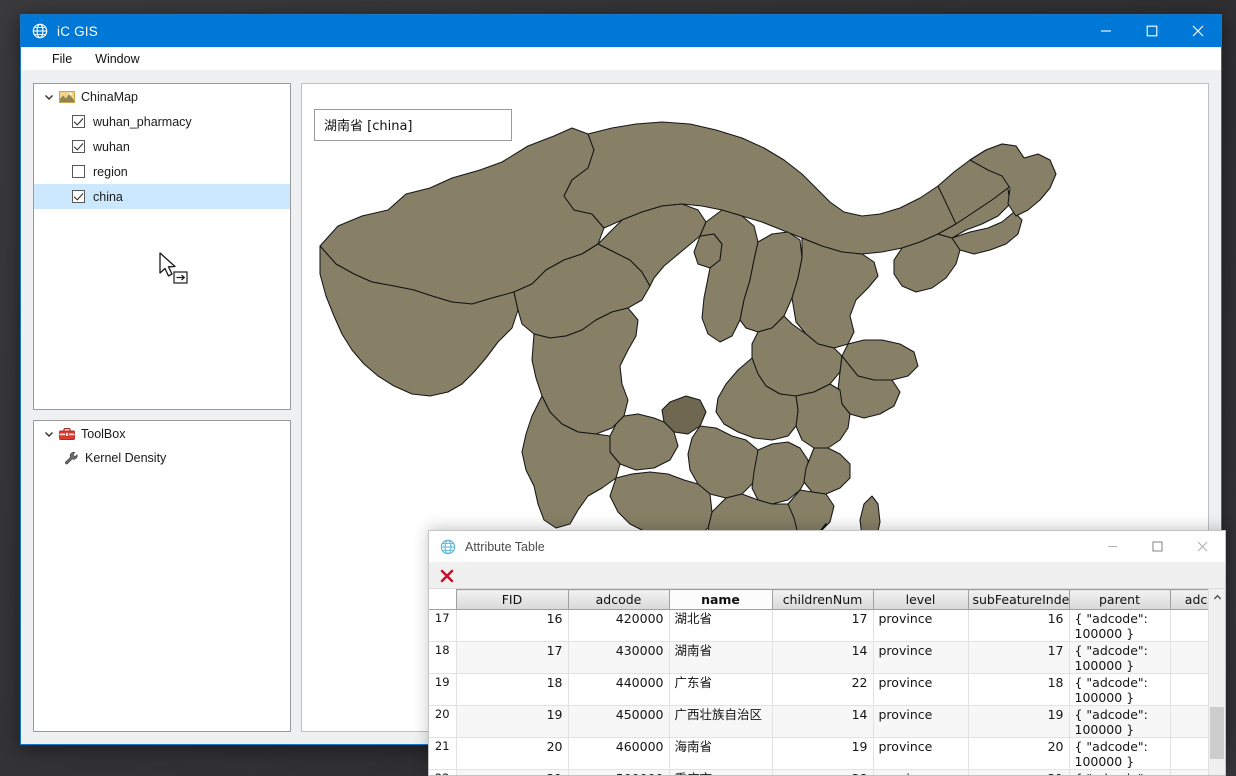 This screenshot has width=1236, height=776. What do you see at coordinates (78, 121) in the screenshot?
I see `layer-checkbox-wuhan_pharmacy` at bounding box center [78, 121].